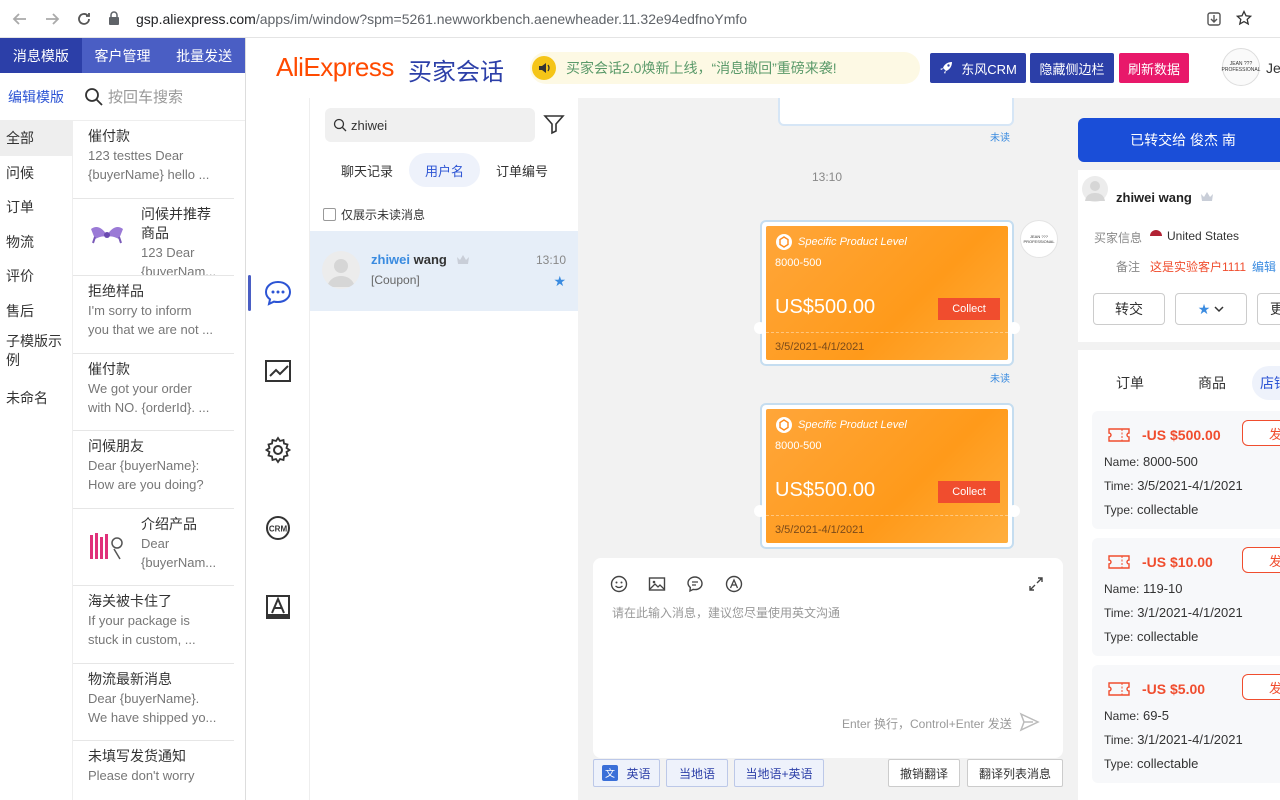 The height and width of the screenshot is (800, 1280). Describe the element at coordinates (989, 69) in the screenshot. I see `crm-button-label: 东风CRM` at that location.